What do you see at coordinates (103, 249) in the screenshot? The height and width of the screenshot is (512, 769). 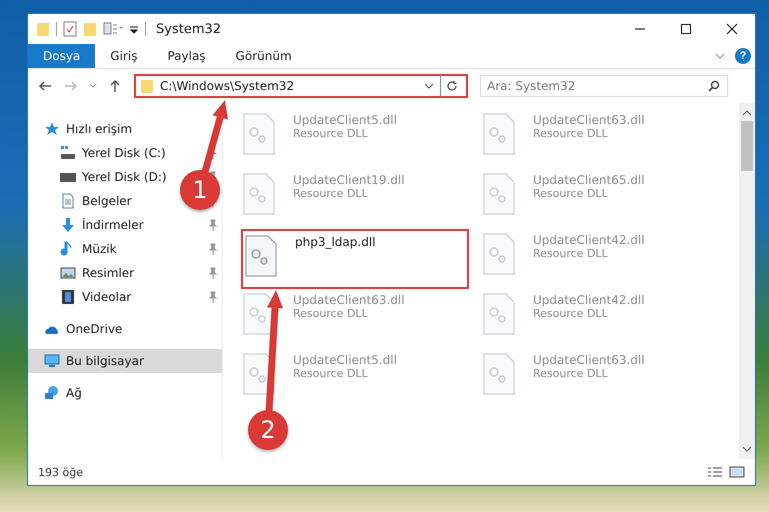 I see `sidebar-item: Müzik` at bounding box center [103, 249].